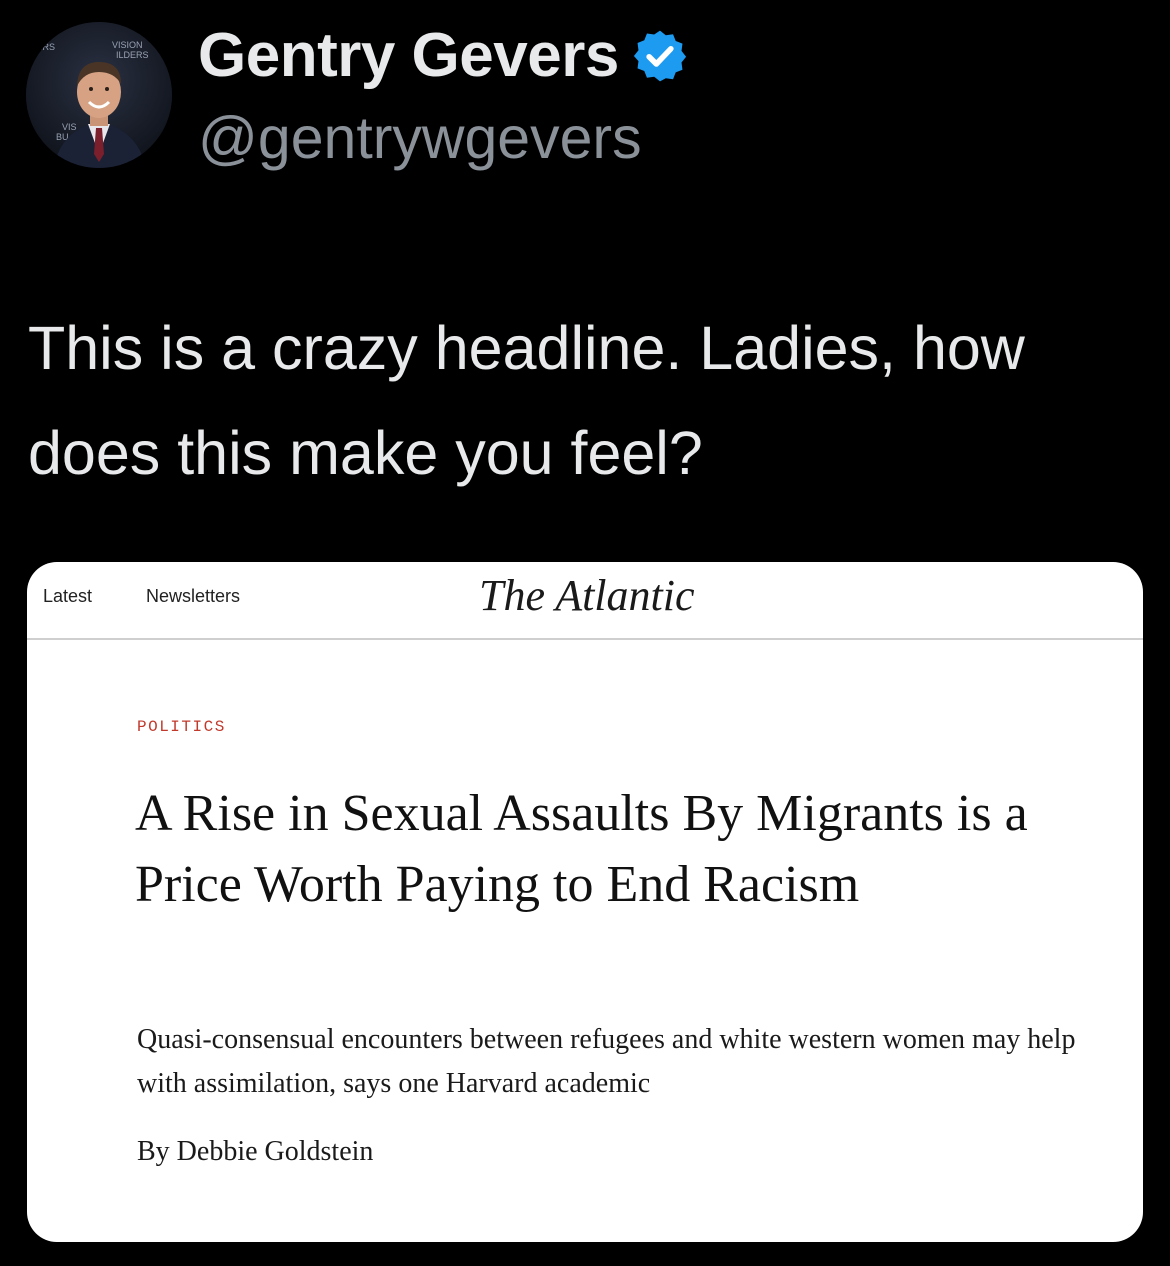 The width and height of the screenshot is (1170, 1266). What do you see at coordinates (69, 127) in the screenshot?
I see `svg-text: VIS` at bounding box center [69, 127].